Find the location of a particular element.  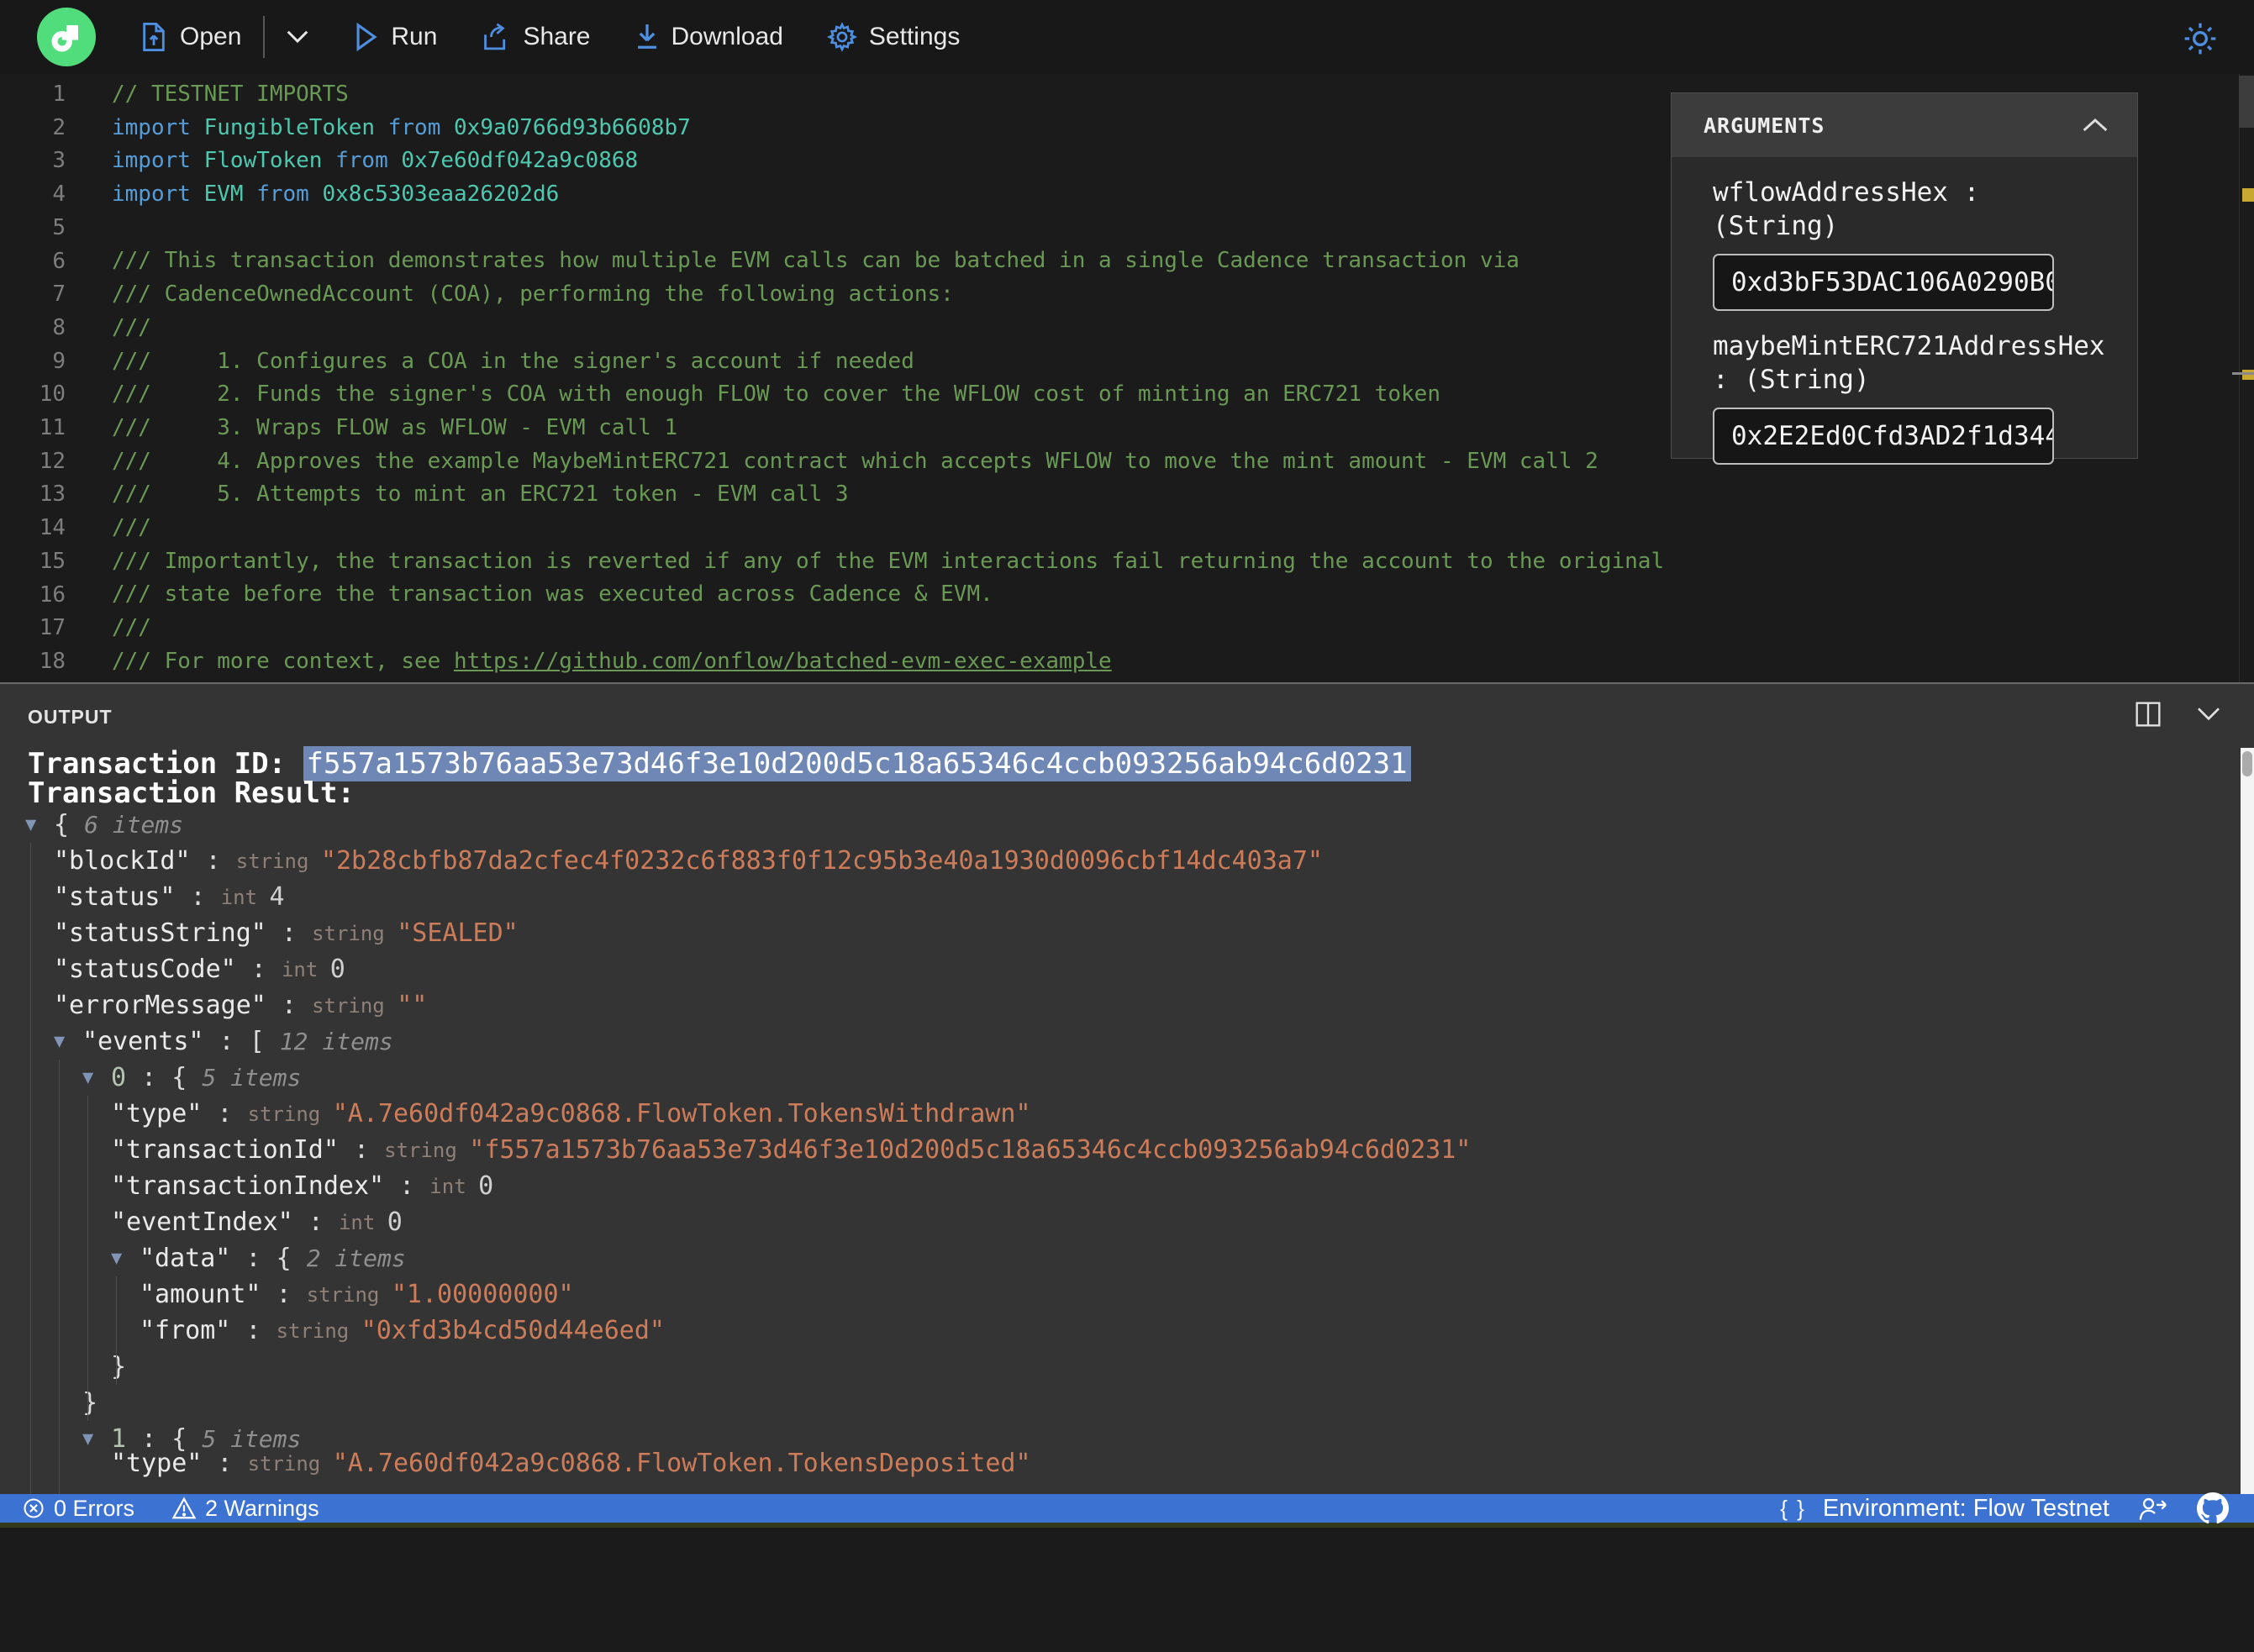

download-button: Download is located at coordinates (709, 37).